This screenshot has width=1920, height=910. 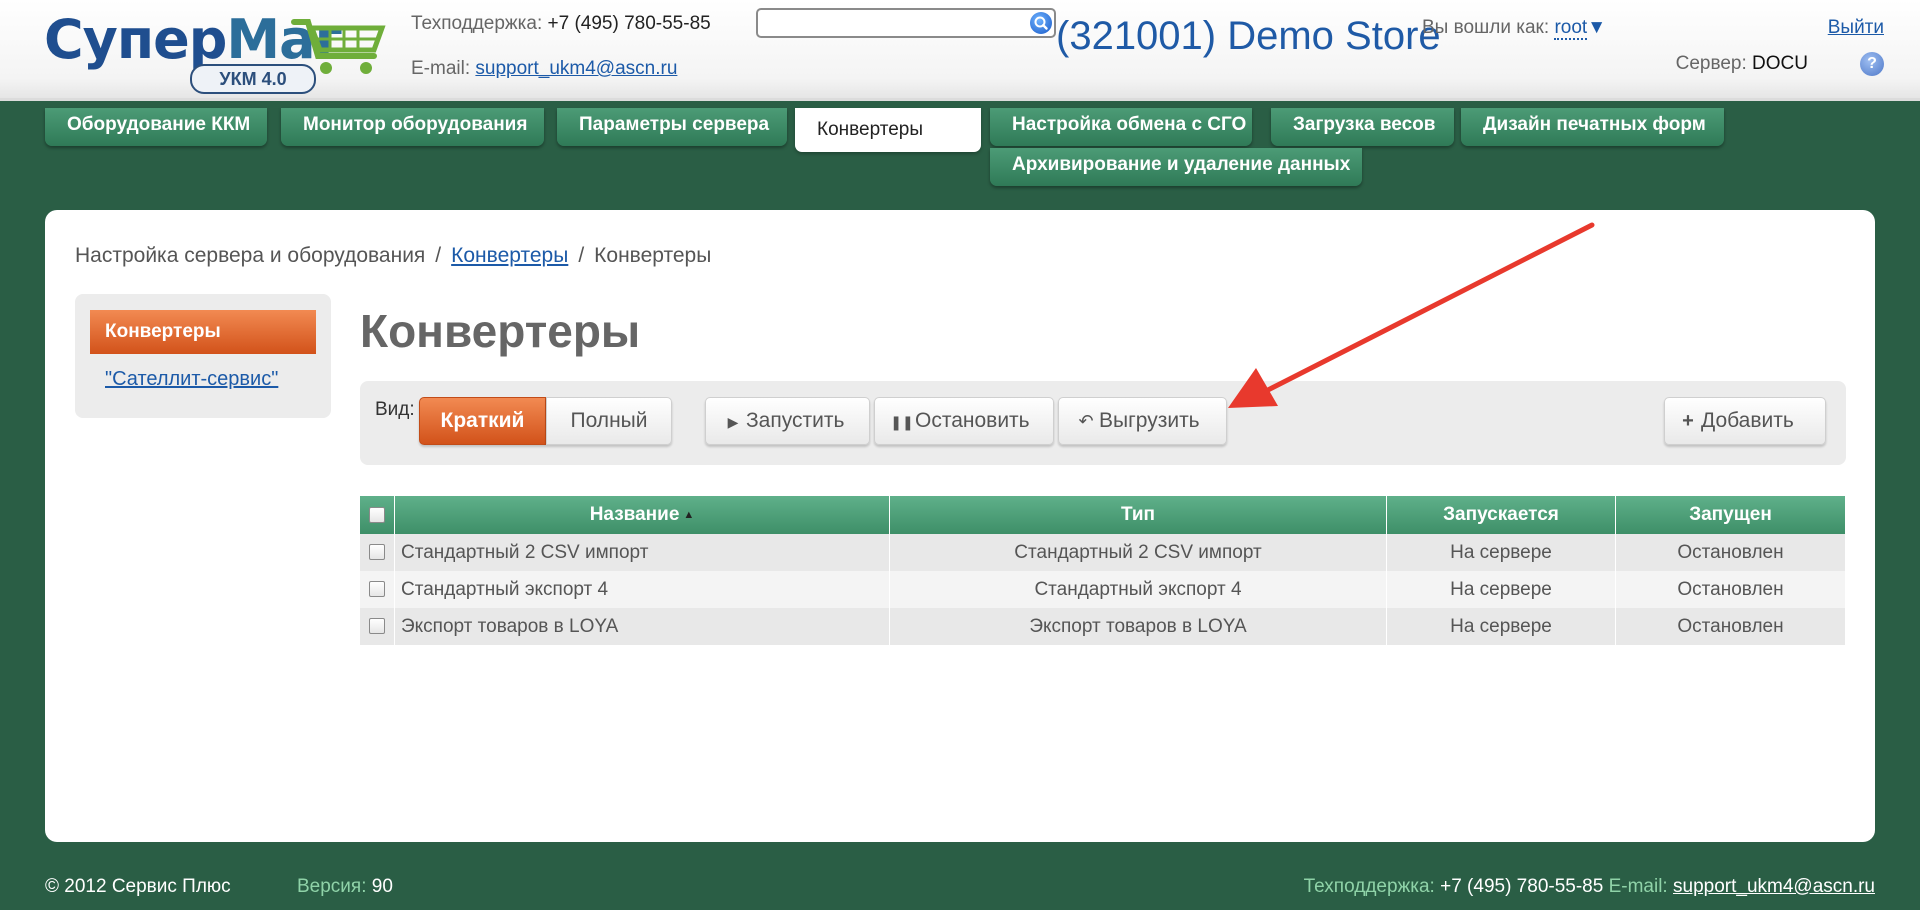 I want to click on tab-label: Монитор оборудования, so click(x=415, y=124).